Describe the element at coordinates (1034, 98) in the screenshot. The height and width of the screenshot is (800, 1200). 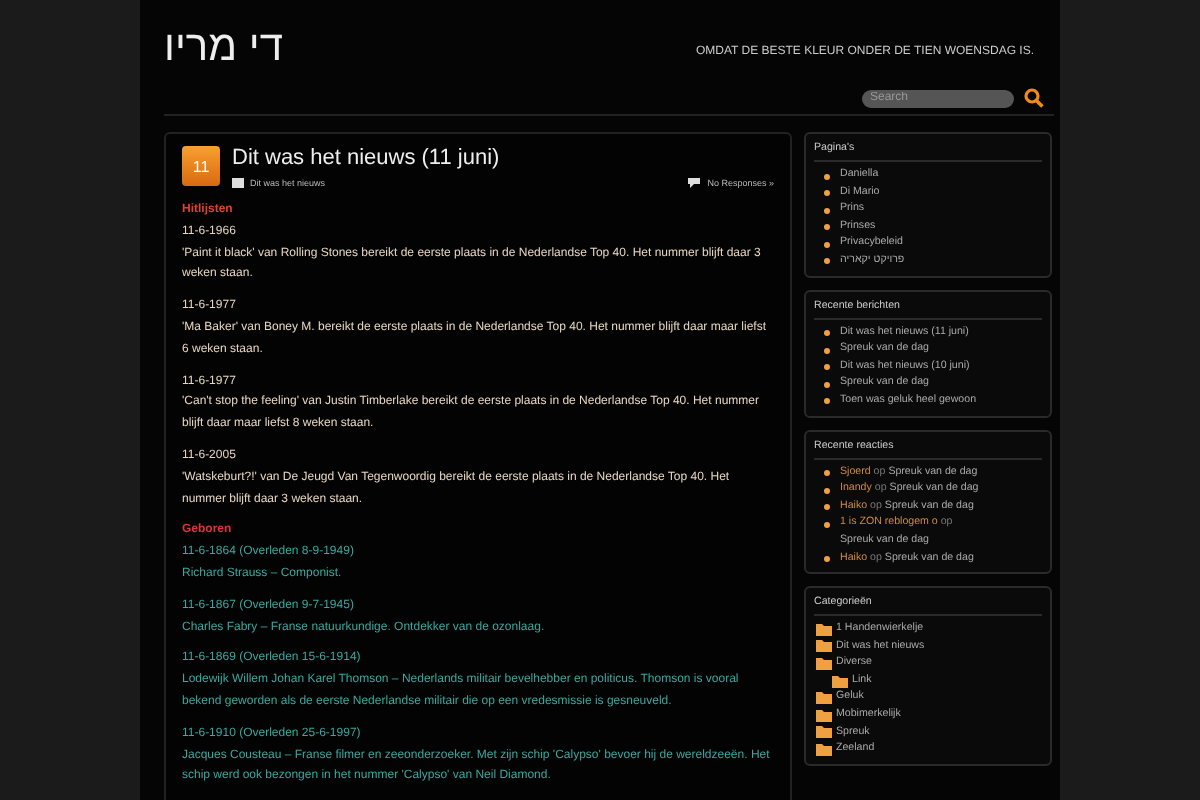
I see `search-icon` at that location.